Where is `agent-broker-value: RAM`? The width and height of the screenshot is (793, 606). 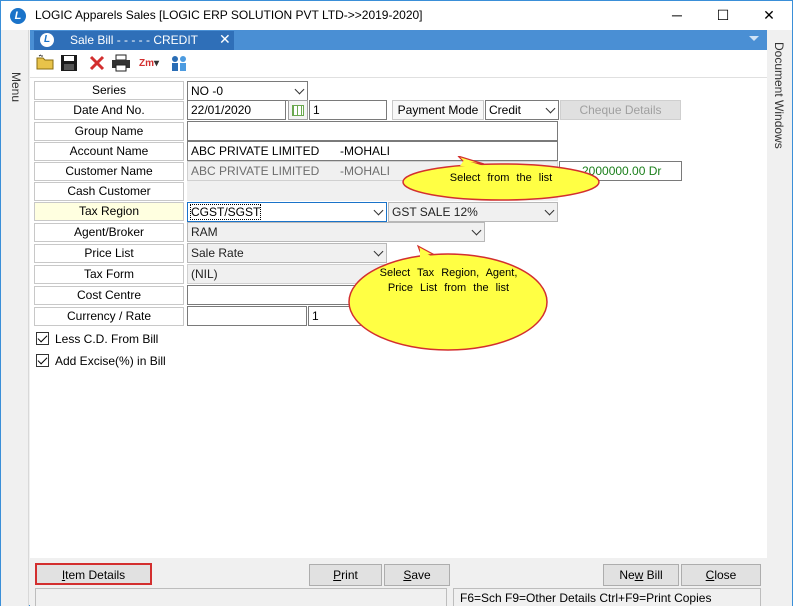 agent-broker-value: RAM is located at coordinates (204, 232).